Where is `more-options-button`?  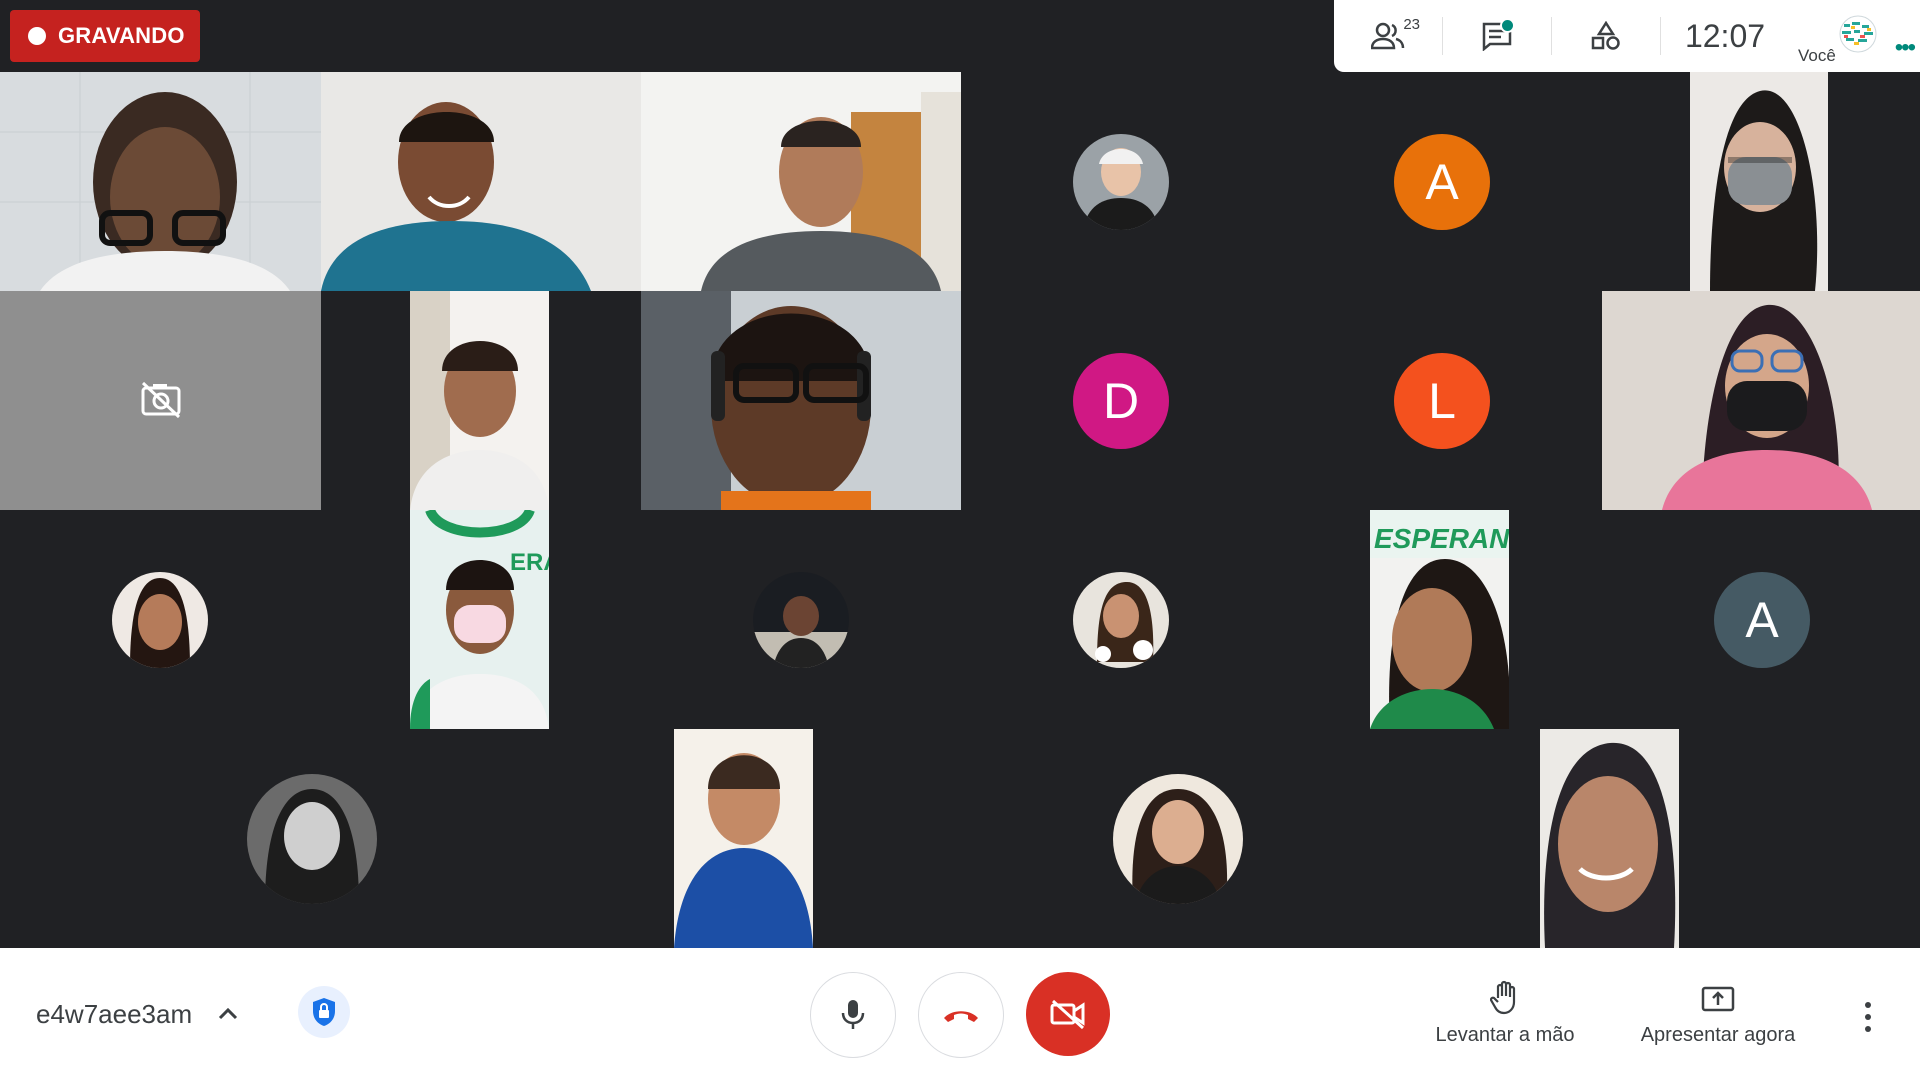 more-options-button is located at coordinates (1868, 1017).